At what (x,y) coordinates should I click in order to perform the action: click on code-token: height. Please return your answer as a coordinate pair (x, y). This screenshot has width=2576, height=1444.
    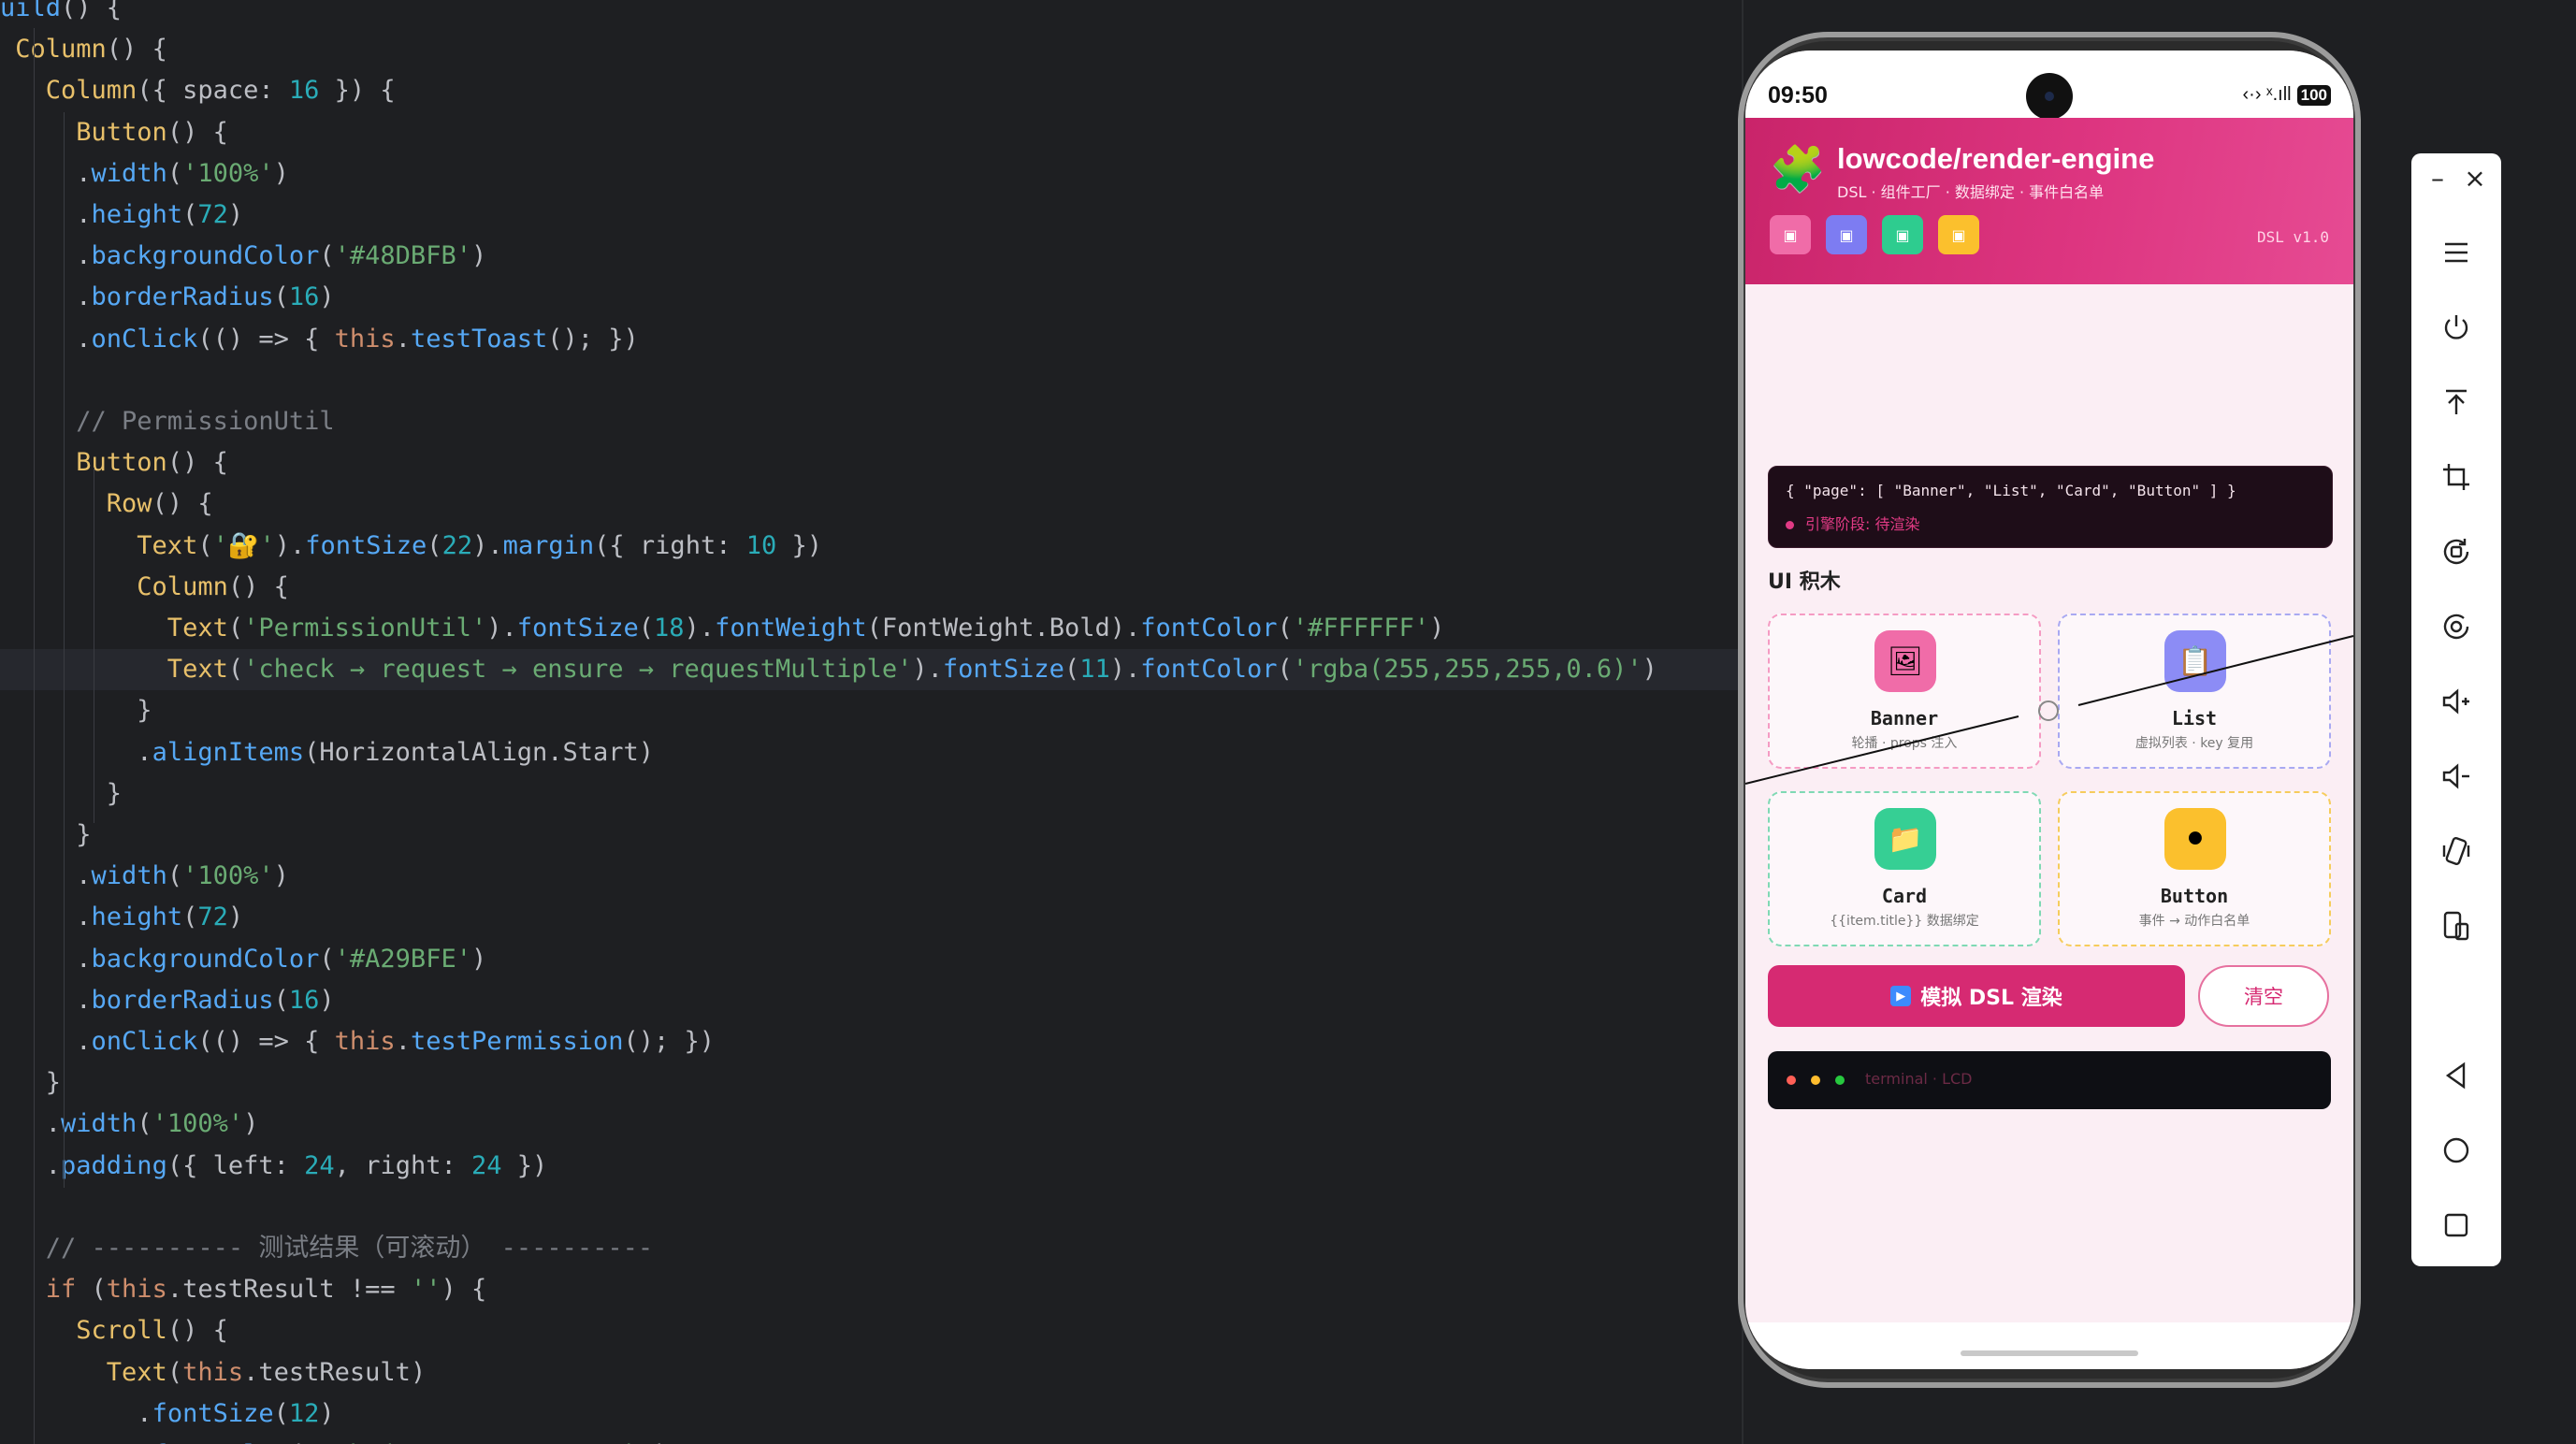
    Looking at the image, I should click on (137, 214).